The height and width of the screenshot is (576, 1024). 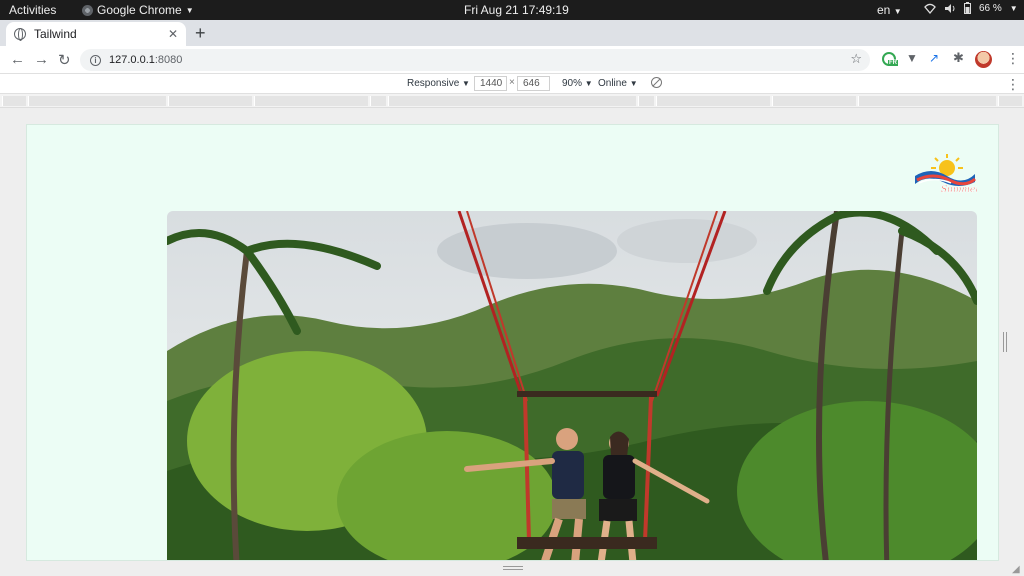 What do you see at coordinates (433, 83) in the screenshot?
I see `responsive-label: Responsive` at bounding box center [433, 83].